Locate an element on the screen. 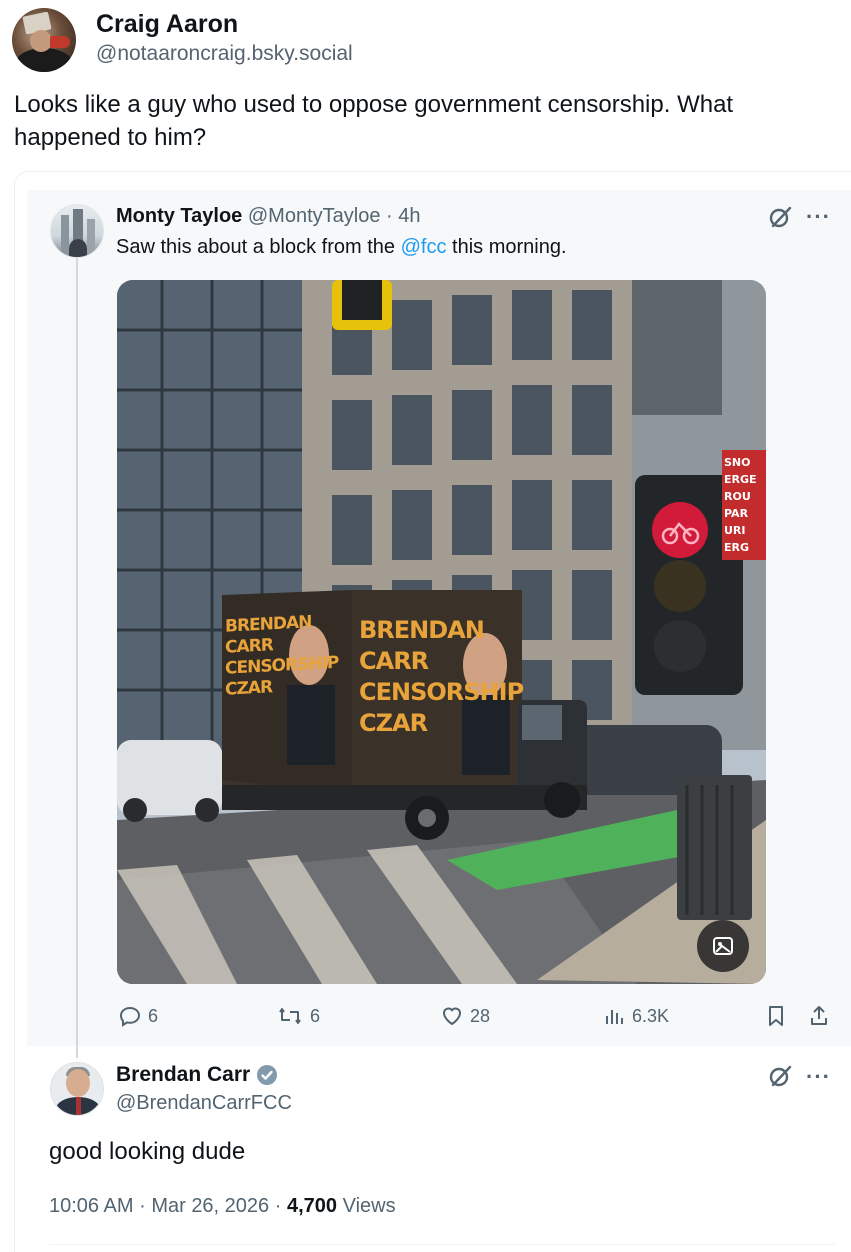  reply-timestamp: 10:06 AM · Mar 26, 2026 · 4,700 Views is located at coordinates (222, 1206).